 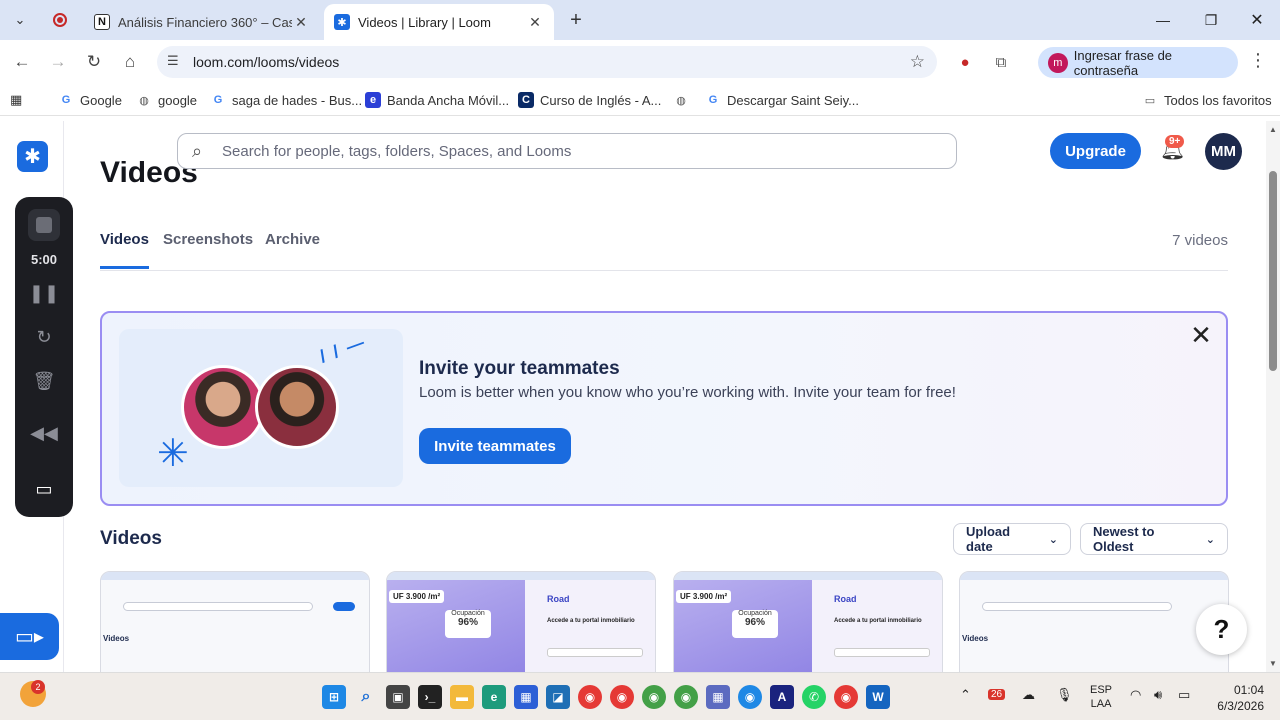 What do you see at coordinates (398, 697) in the screenshot?
I see `task-view-icon: ▣` at bounding box center [398, 697].